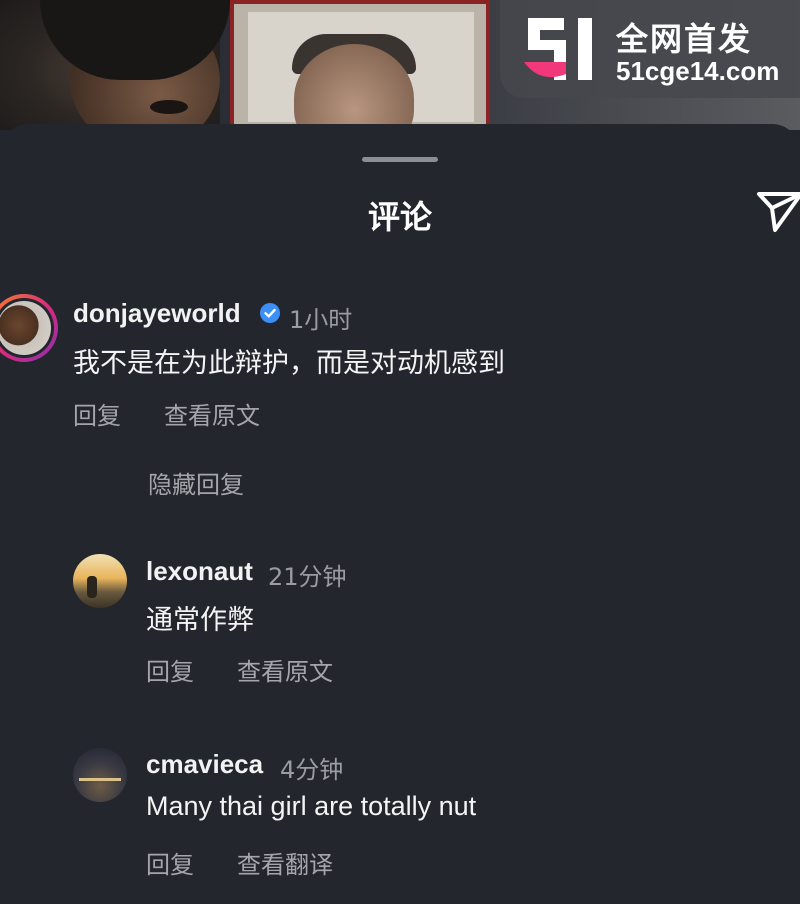 The image size is (800, 904). I want to click on verified-badge-icon, so click(270, 313).